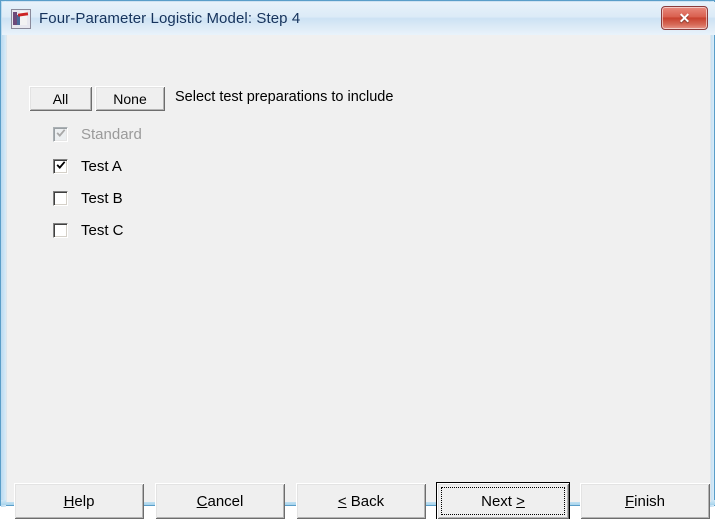 The width and height of the screenshot is (715, 519). I want to click on checkbox-row-test-a: Test A, so click(87, 166).